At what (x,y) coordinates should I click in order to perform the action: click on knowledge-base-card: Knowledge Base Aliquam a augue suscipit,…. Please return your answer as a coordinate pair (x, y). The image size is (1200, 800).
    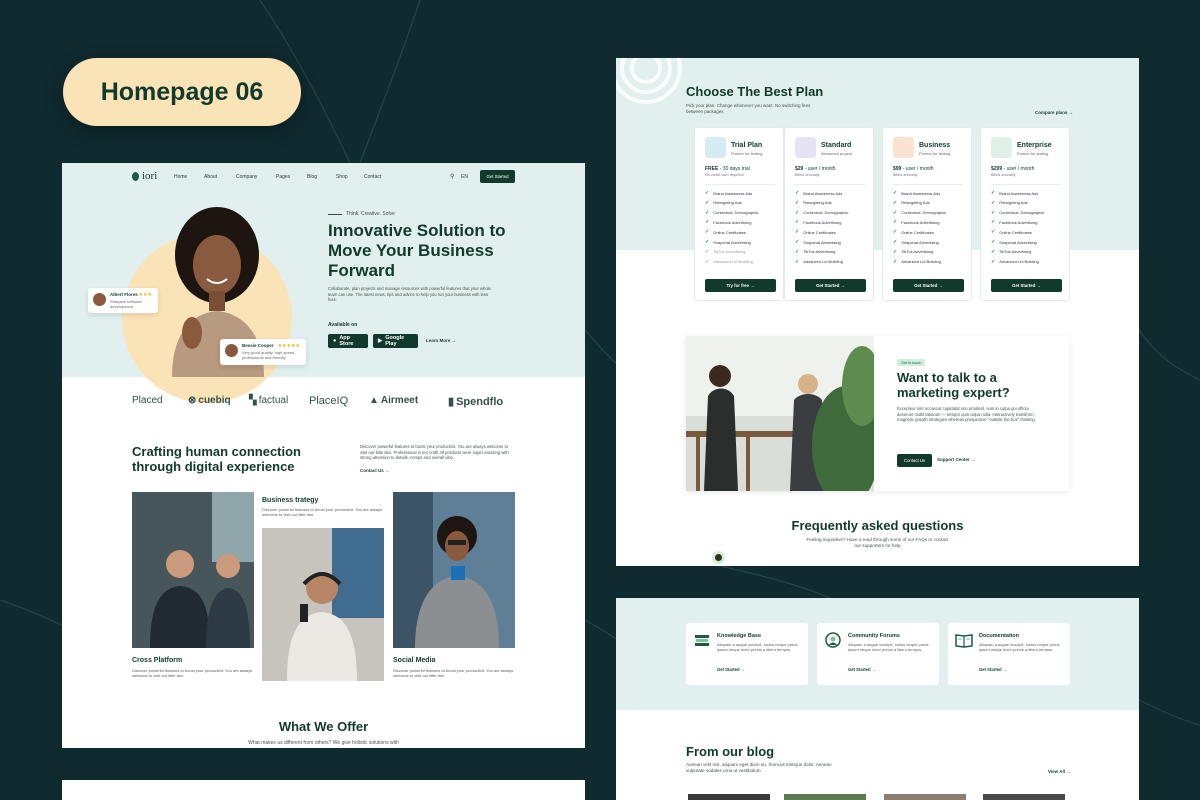
    Looking at the image, I should click on (747, 654).